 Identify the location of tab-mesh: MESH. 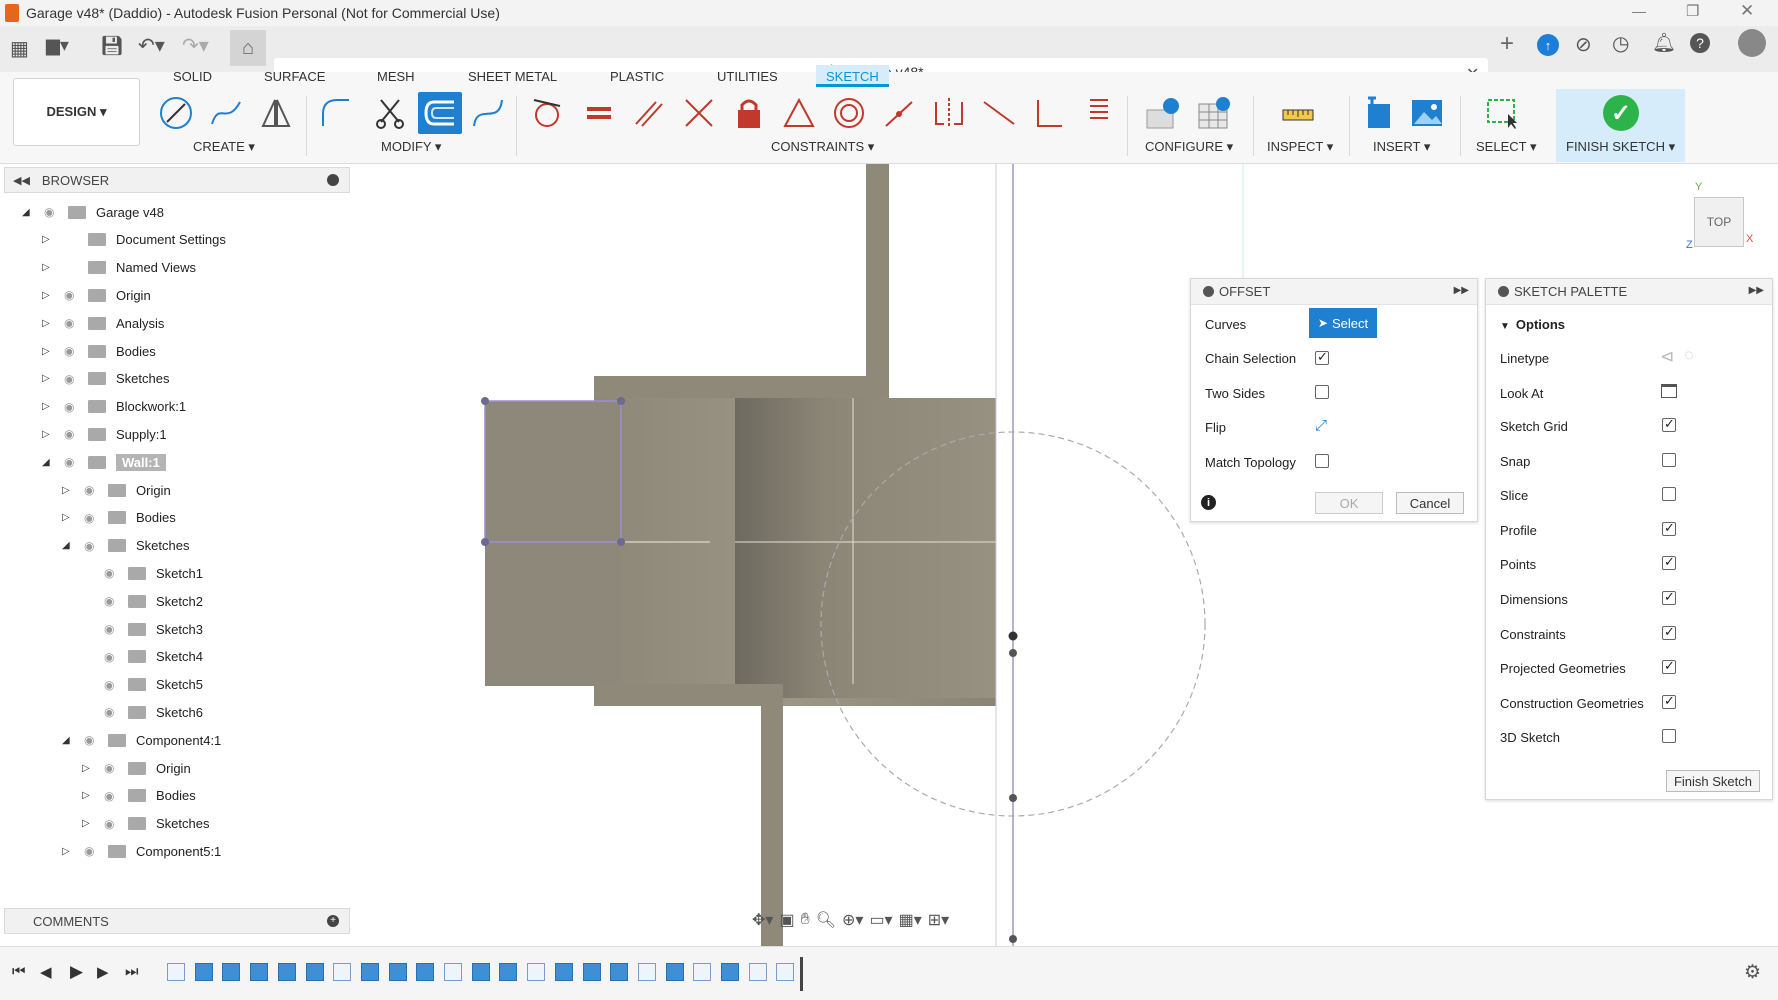
(396, 80).